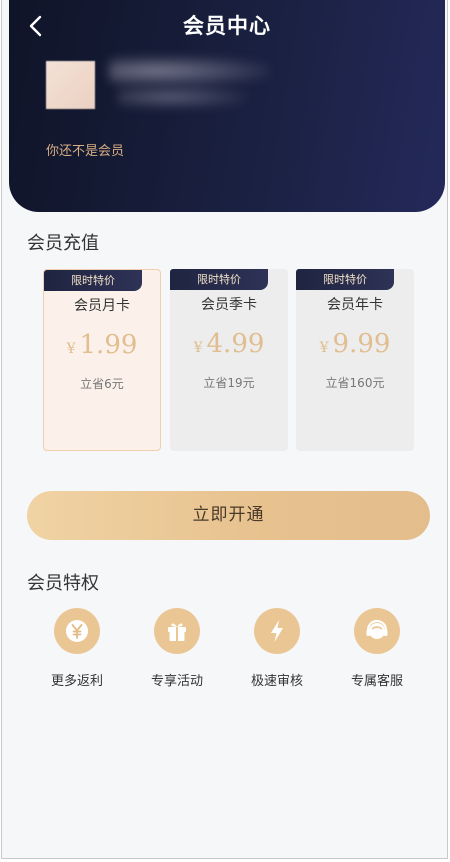  What do you see at coordinates (177, 631) in the screenshot?
I see `gift-icon` at bounding box center [177, 631].